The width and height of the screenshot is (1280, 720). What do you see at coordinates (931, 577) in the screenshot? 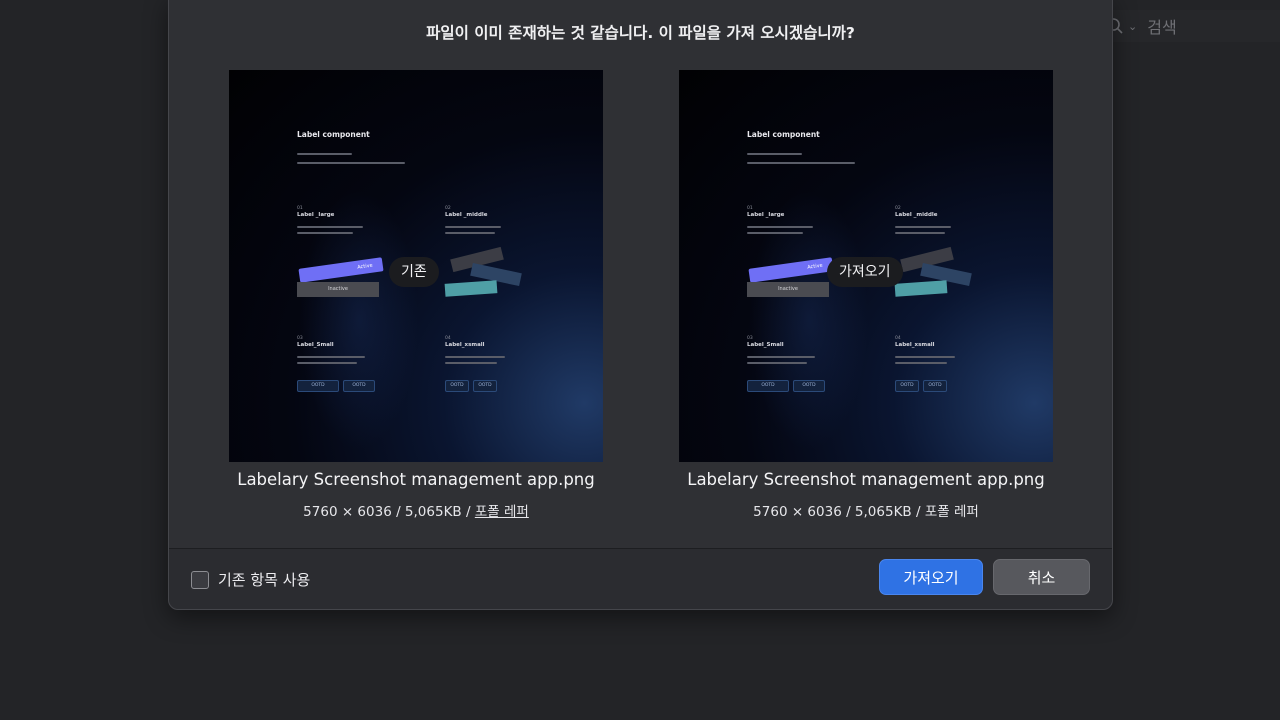
I see `import-button: 가져오기` at bounding box center [931, 577].